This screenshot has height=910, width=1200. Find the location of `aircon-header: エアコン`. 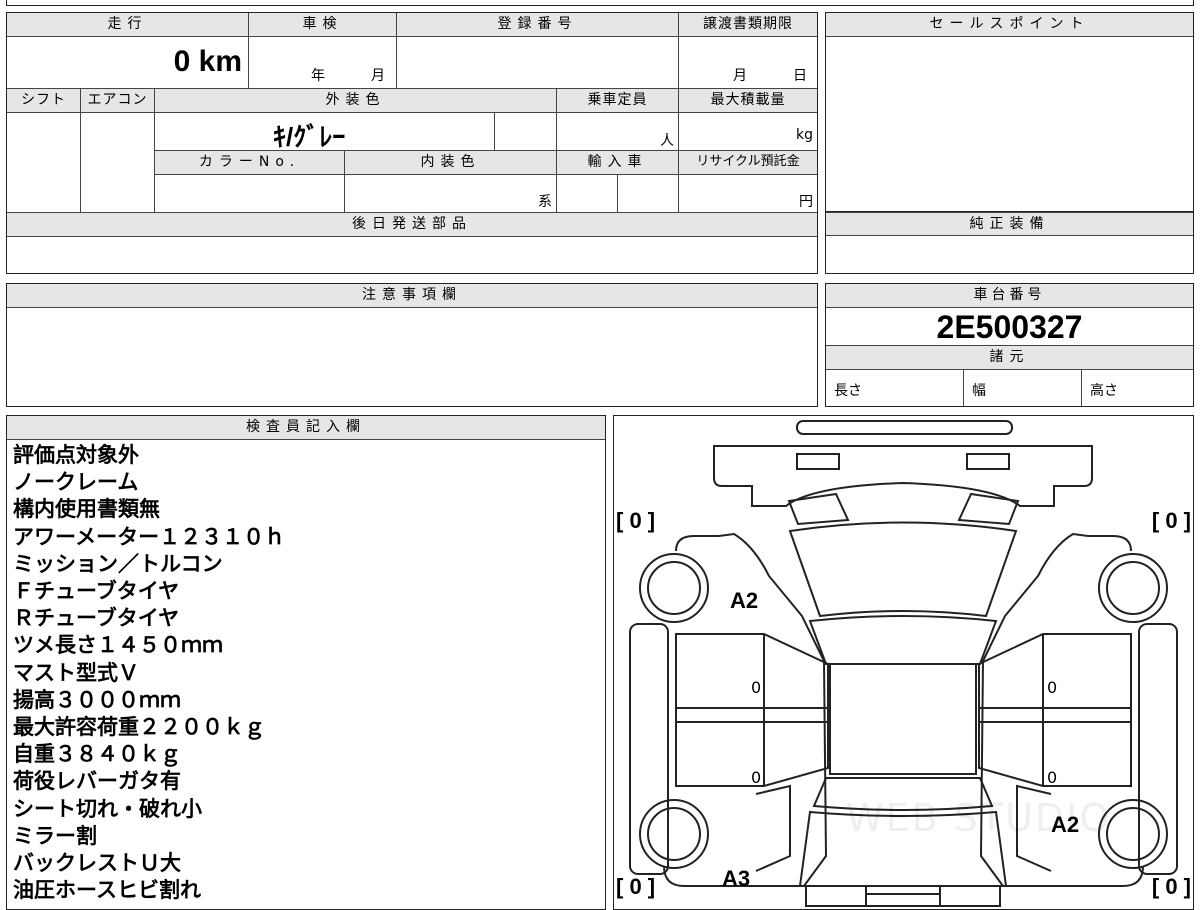

aircon-header: エアコン is located at coordinates (118, 101).